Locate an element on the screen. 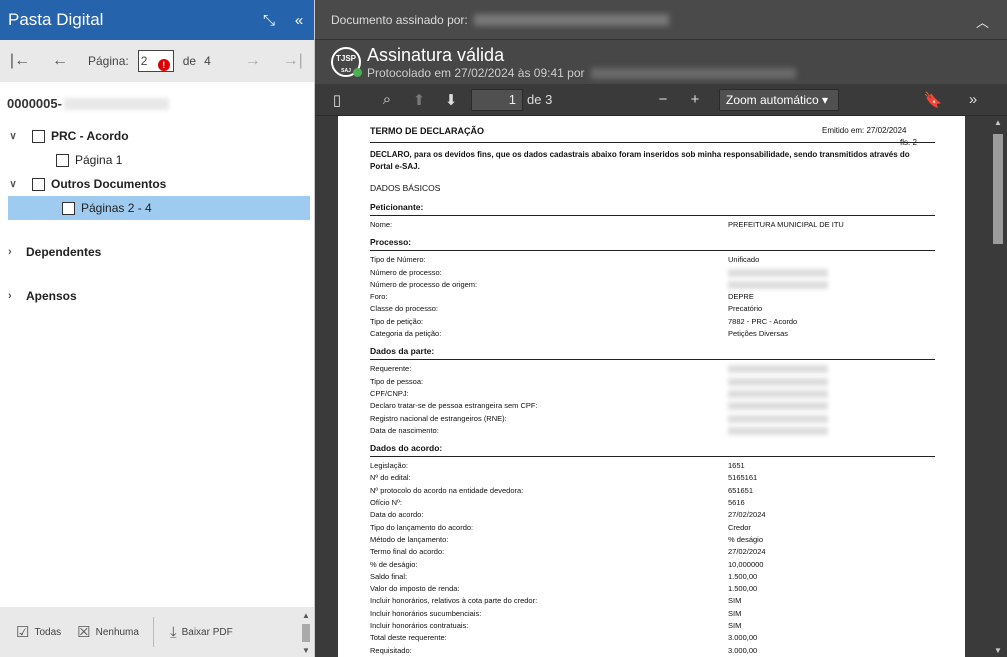 This screenshot has width=1007, height=657. tree-item-pagina1: Página 1 is located at coordinates (160, 160).